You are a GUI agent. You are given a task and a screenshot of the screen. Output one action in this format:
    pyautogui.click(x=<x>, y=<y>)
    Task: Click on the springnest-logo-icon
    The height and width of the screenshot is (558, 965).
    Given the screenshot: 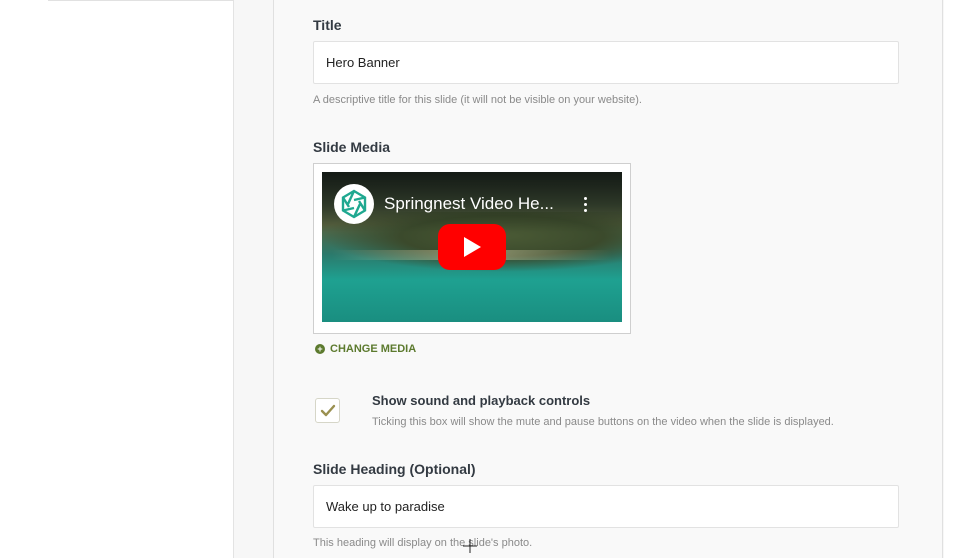 What is the action you would take?
    pyautogui.click(x=354, y=204)
    